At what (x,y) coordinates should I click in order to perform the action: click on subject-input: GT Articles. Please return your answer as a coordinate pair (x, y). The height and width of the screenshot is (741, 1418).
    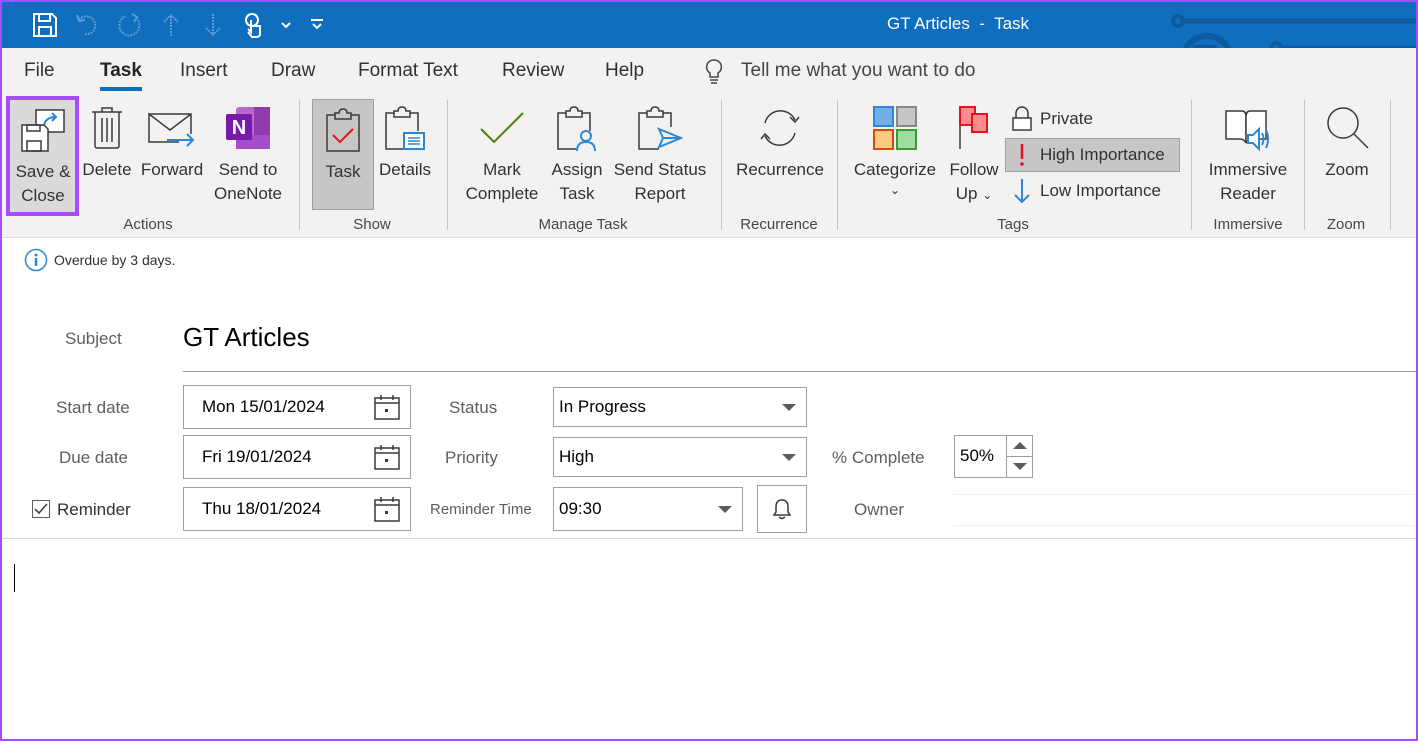
    Looking at the image, I should click on (246, 337).